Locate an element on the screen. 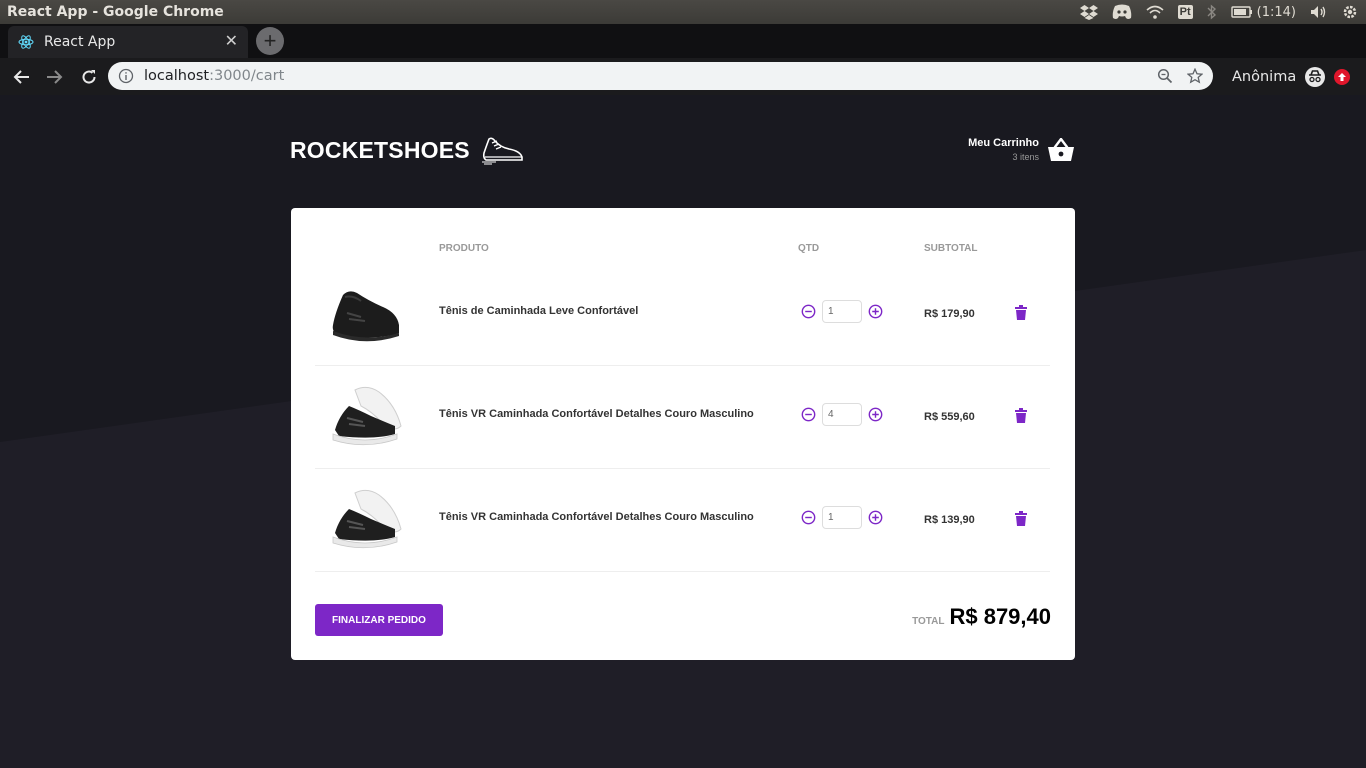  update-arrow-icon is located at coordinates (1342, 77).